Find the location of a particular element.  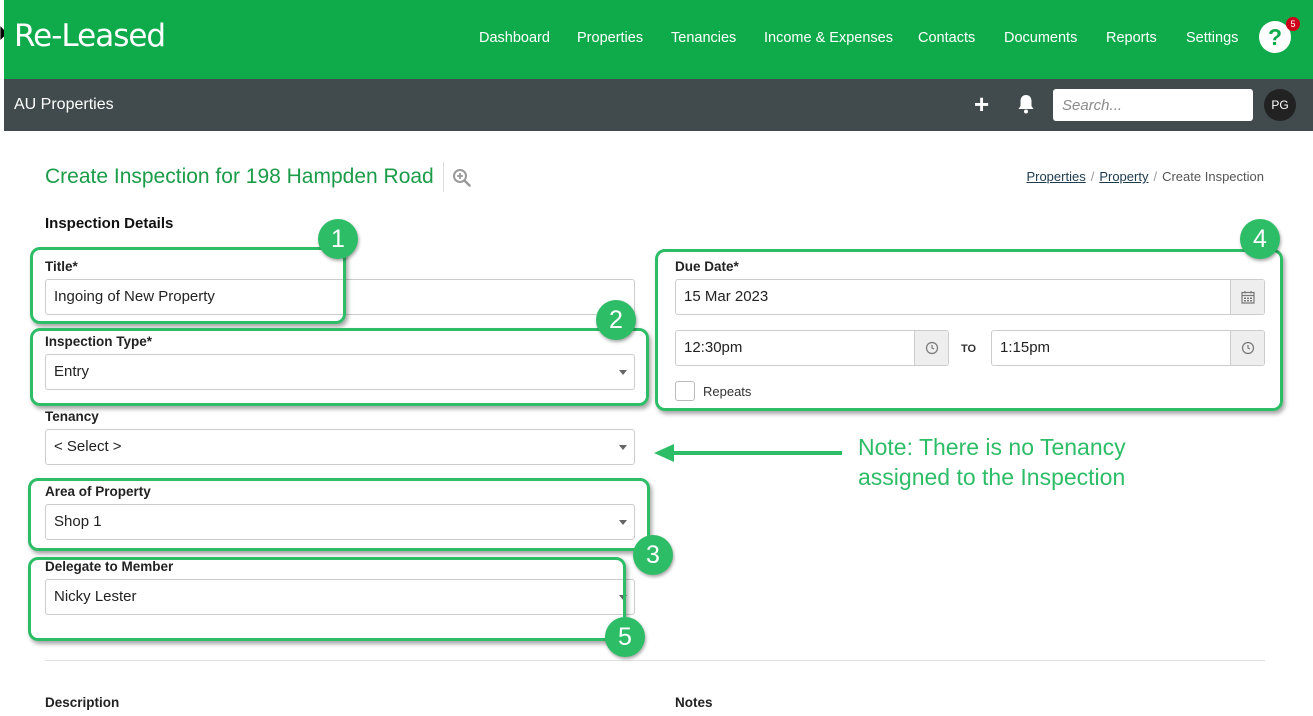

tenancy-label: Tenancy is located at coordinates (72, 416).